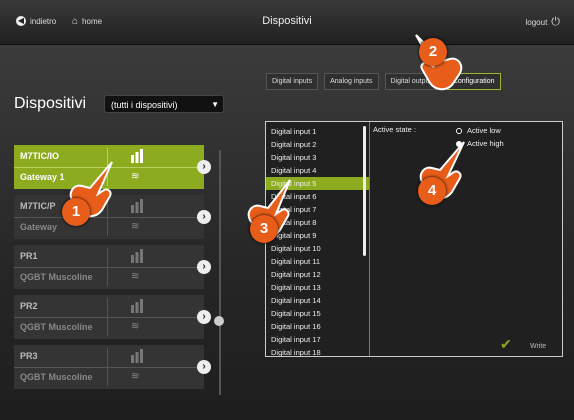  Describe the element at coordinates (42, 177) in the screenshot. I see `device-sub: Gateway 1` at that location.